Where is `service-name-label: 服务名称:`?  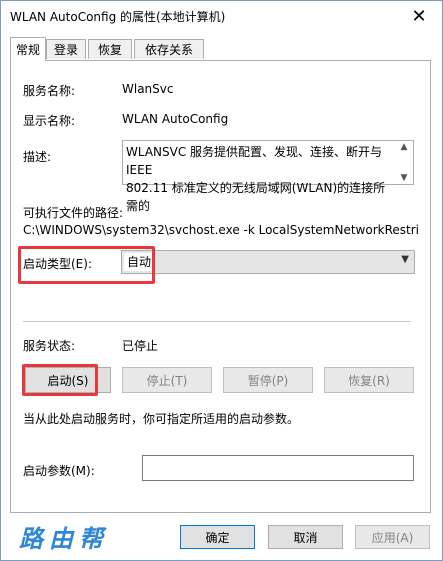
service-name-label: 服务名称: is located at coordinates (49, 91).